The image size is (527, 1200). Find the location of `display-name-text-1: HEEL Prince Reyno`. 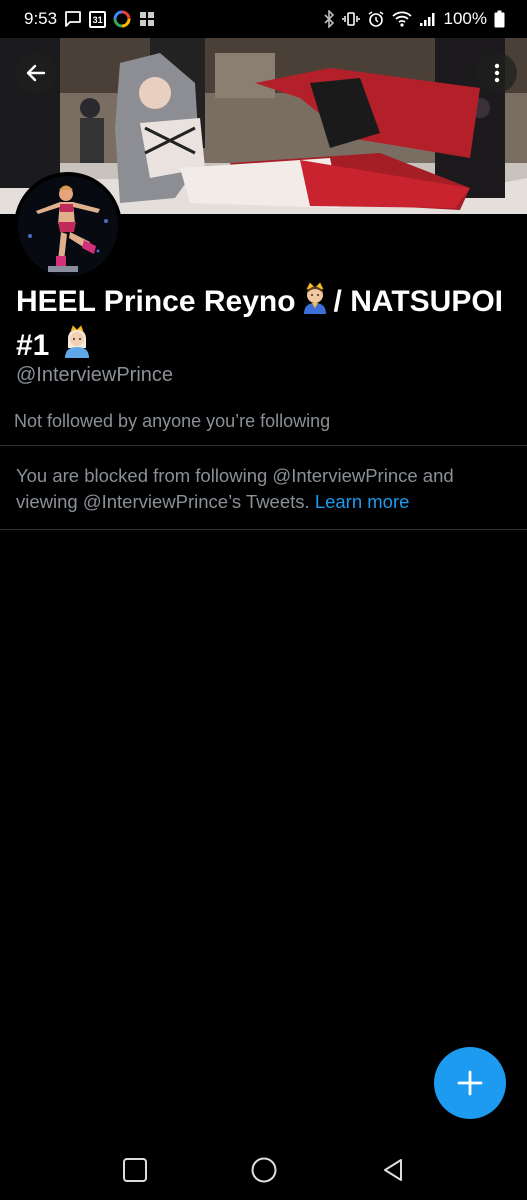

display-name-text-1: HEEL Prince Reyno is located at coordinates (156, 301).